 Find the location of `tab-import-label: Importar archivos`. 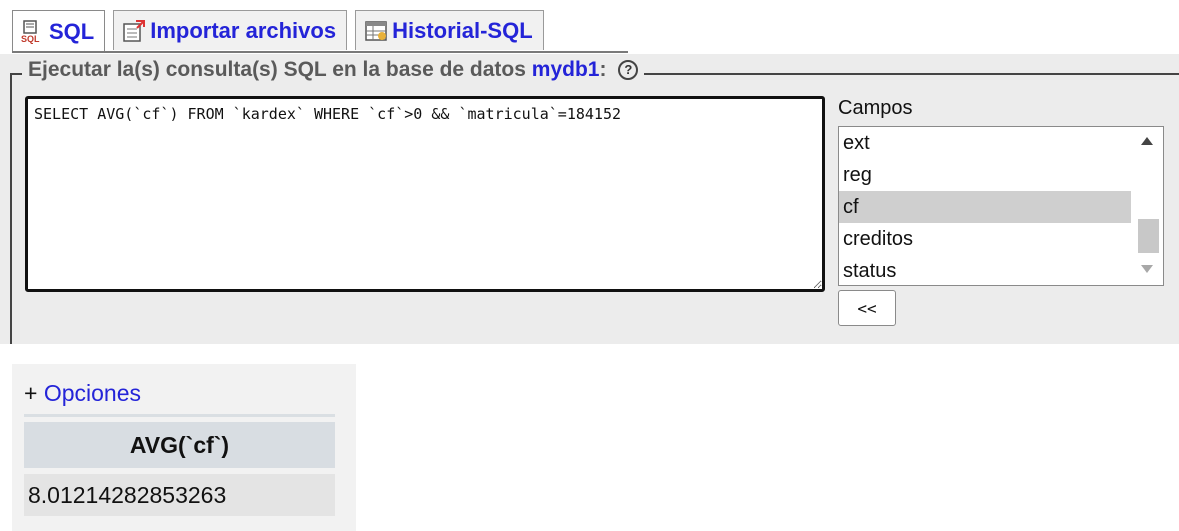

tab-import-label: Importar archivos is located at coordinates (243, 30).